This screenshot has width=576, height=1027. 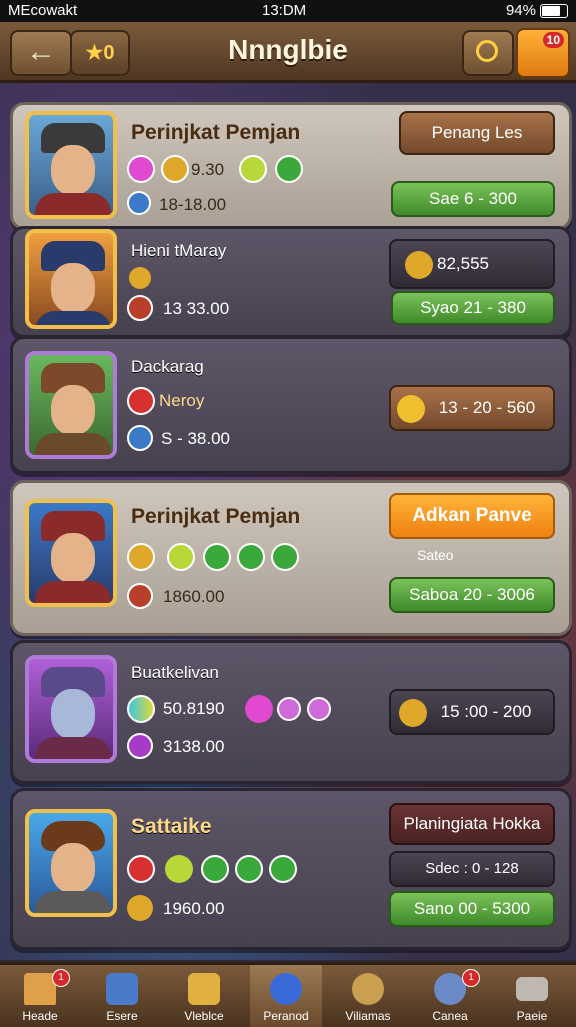 What do you see at coordinates (141, 869) in the screenshot?
I see `sword-icon` at bounding box center [141, 869].